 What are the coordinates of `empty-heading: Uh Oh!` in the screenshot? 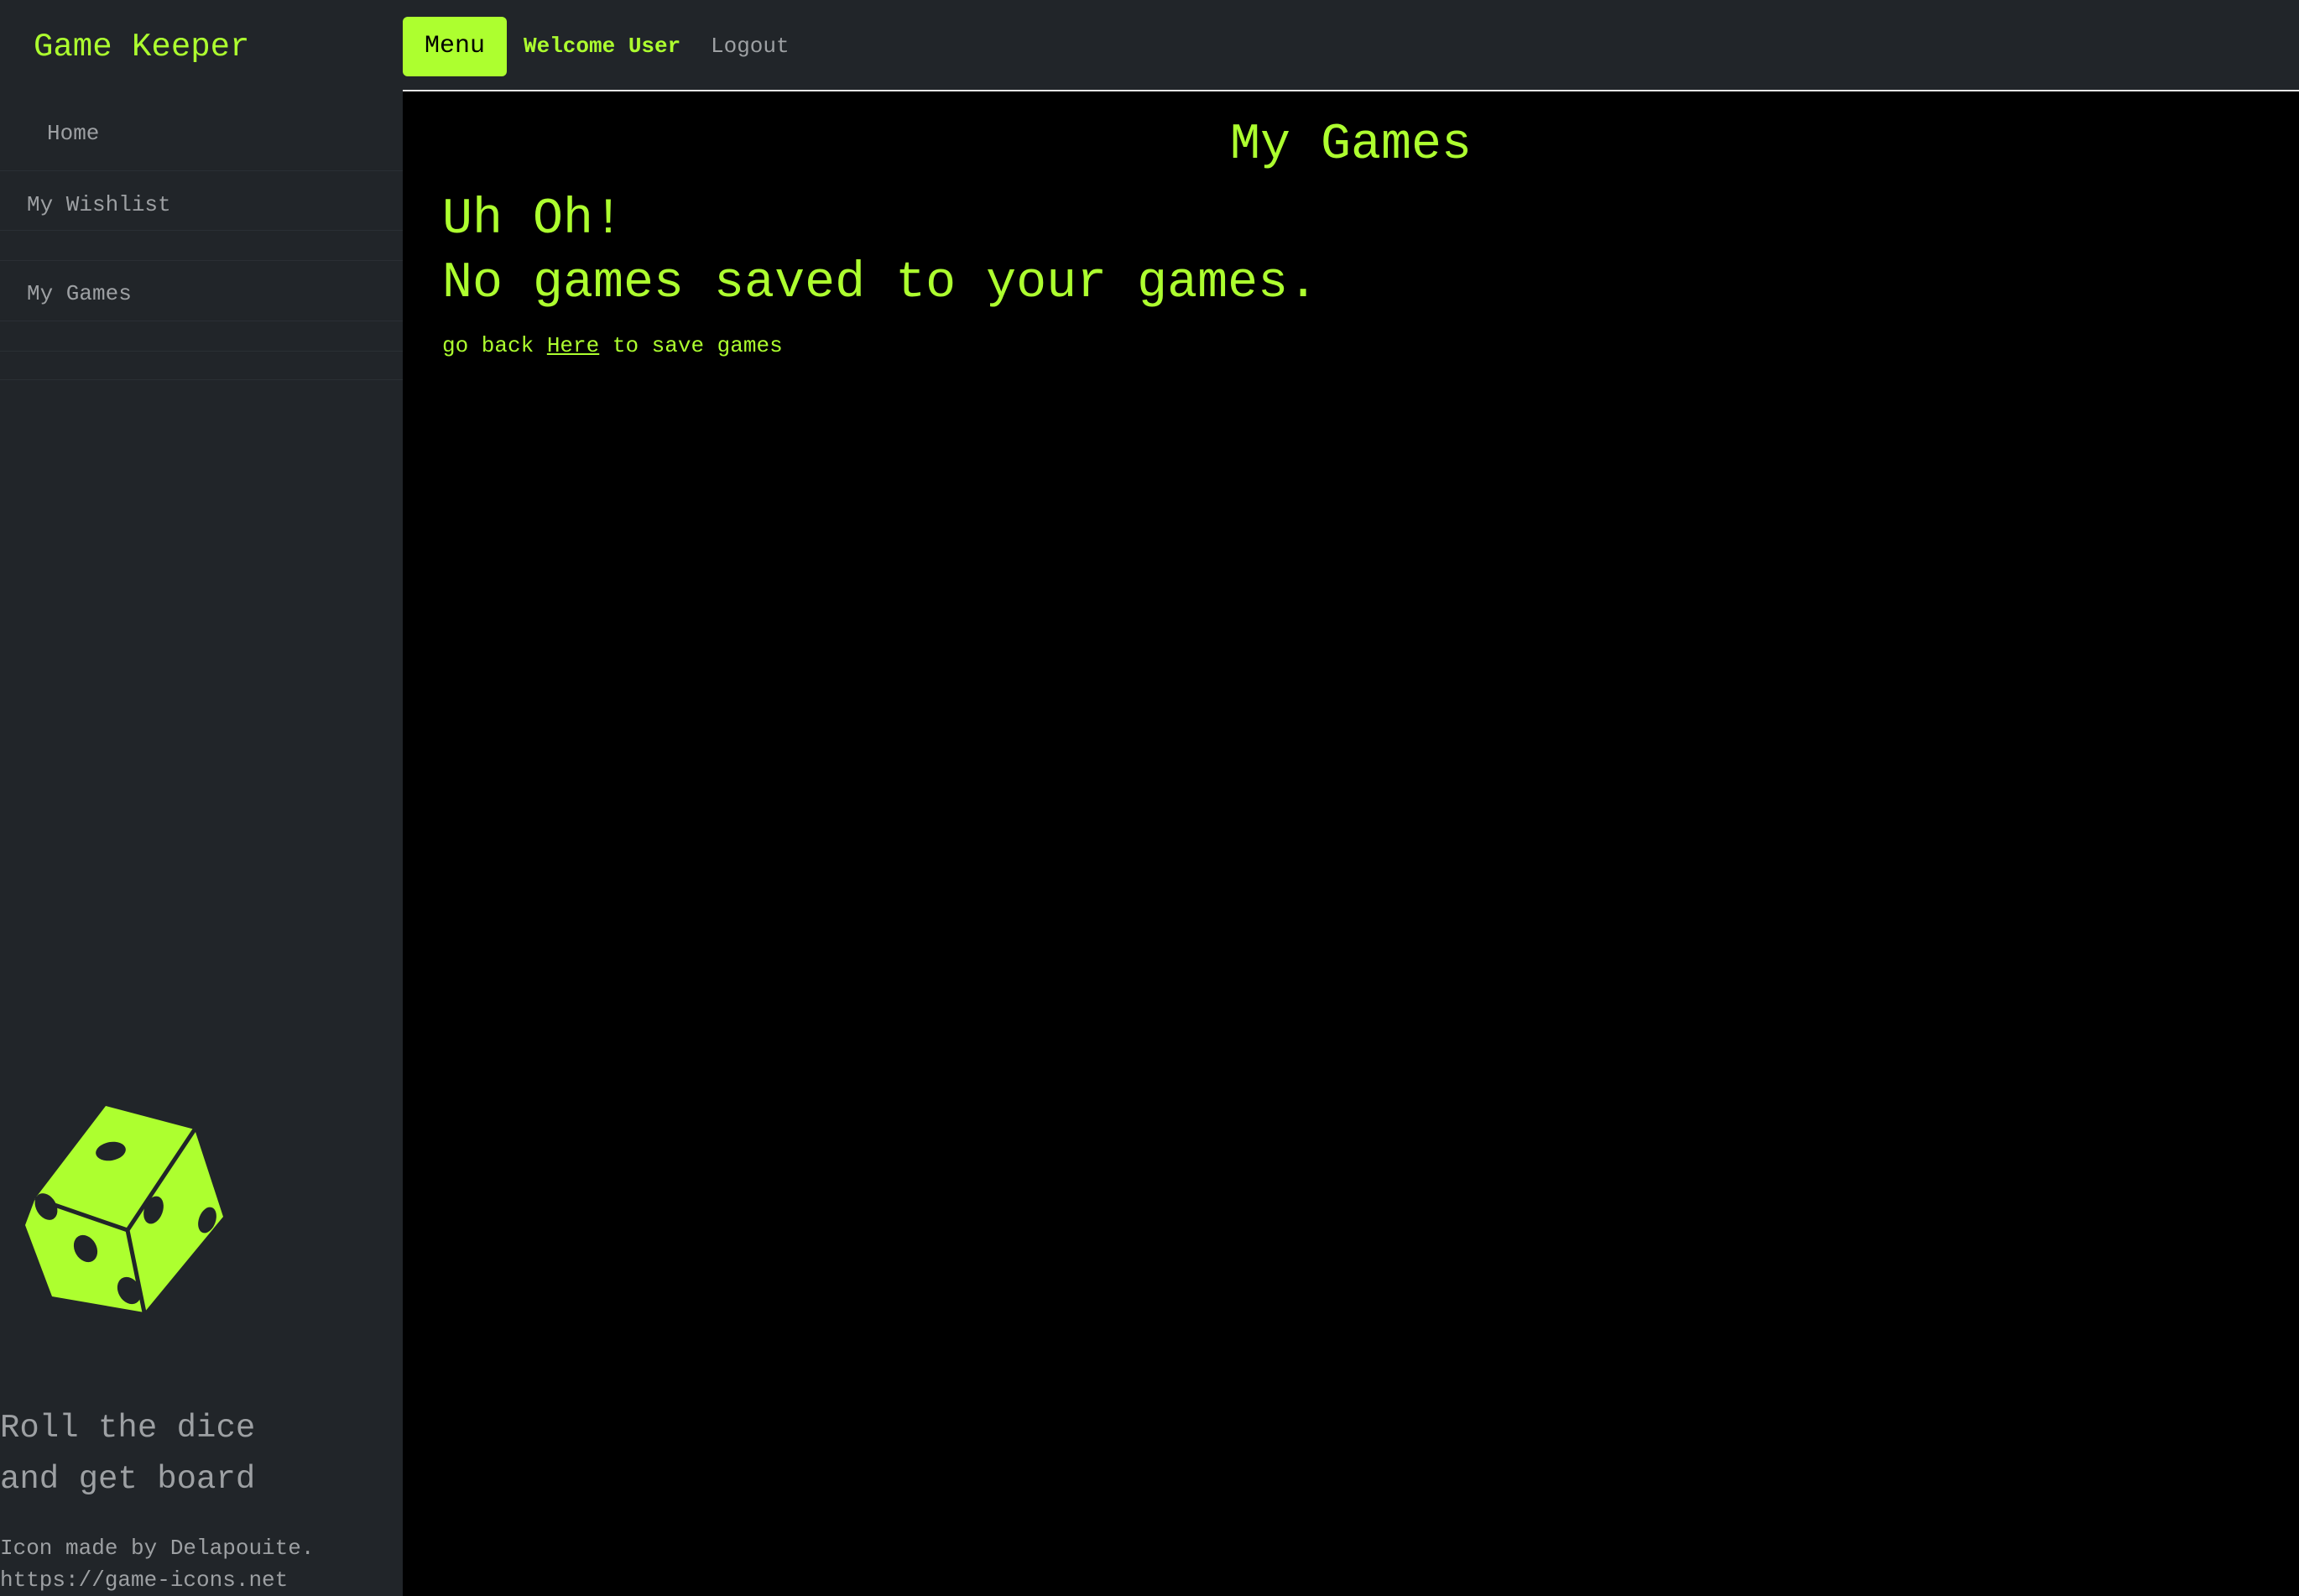 It's located at (533, 220).